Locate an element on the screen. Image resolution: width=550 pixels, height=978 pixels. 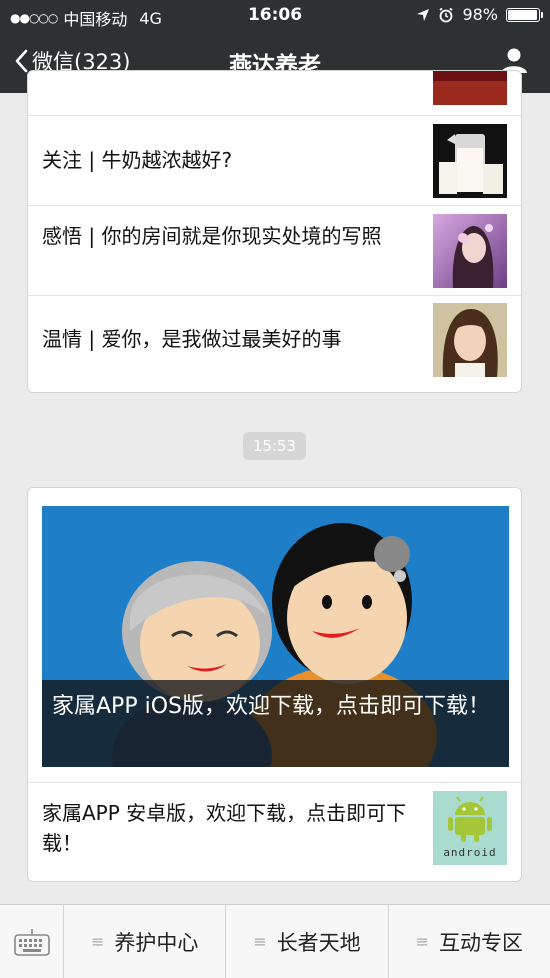
menu-item-label: 长者天地 is located at coordinates (318, 942).